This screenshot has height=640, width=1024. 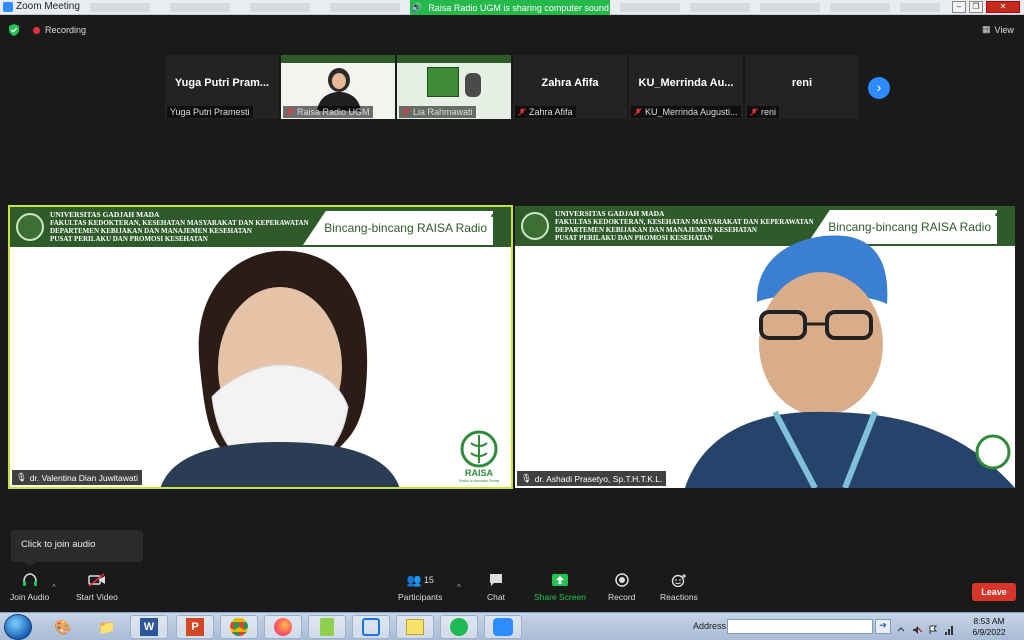 What do you see at coordinates (129, 239) in the screenshot?
I see `banner-line: PUSAT PERILAKU DAN PROMOSI KESEHATAN` at bounding box center [129, 239].